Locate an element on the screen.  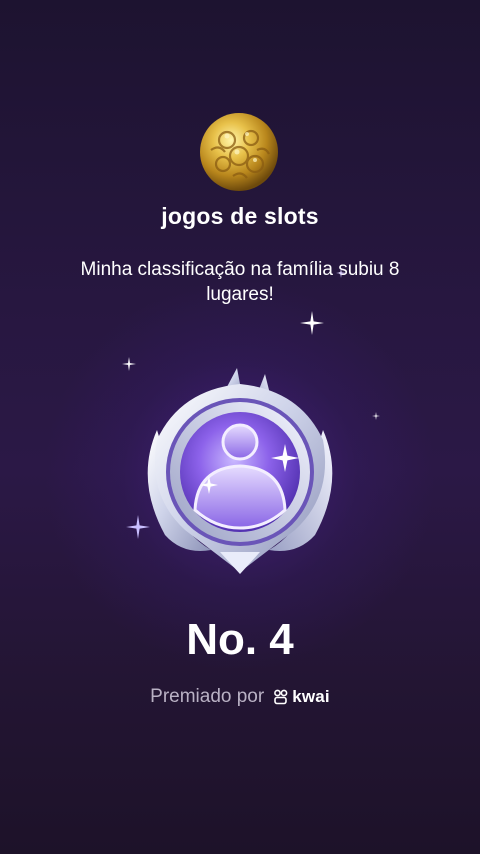
gold-ornament-avatar-icon is located at coordinates (239, 152).